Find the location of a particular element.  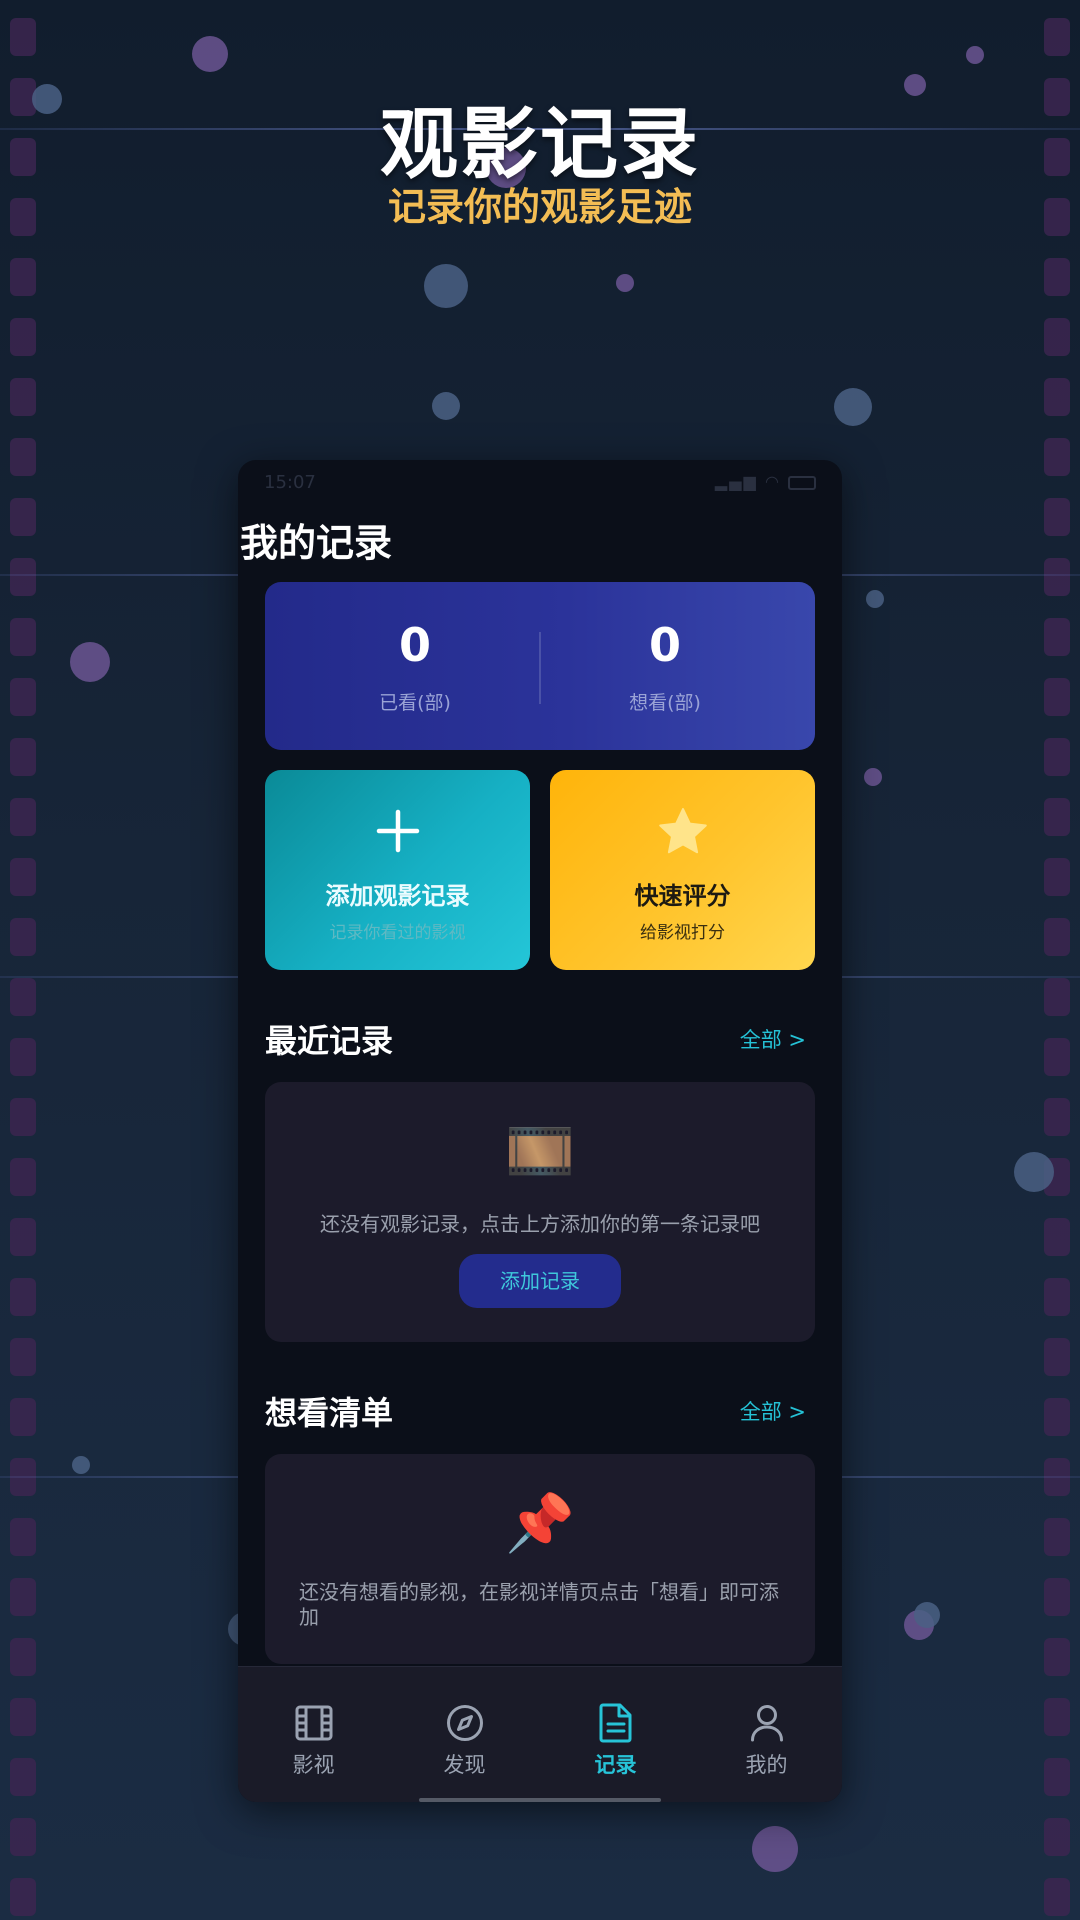

plus-icon is located at coordinates (397, 831).